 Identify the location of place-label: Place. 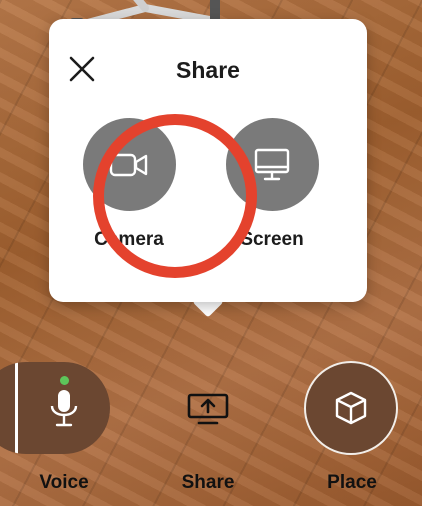
(352, 482).